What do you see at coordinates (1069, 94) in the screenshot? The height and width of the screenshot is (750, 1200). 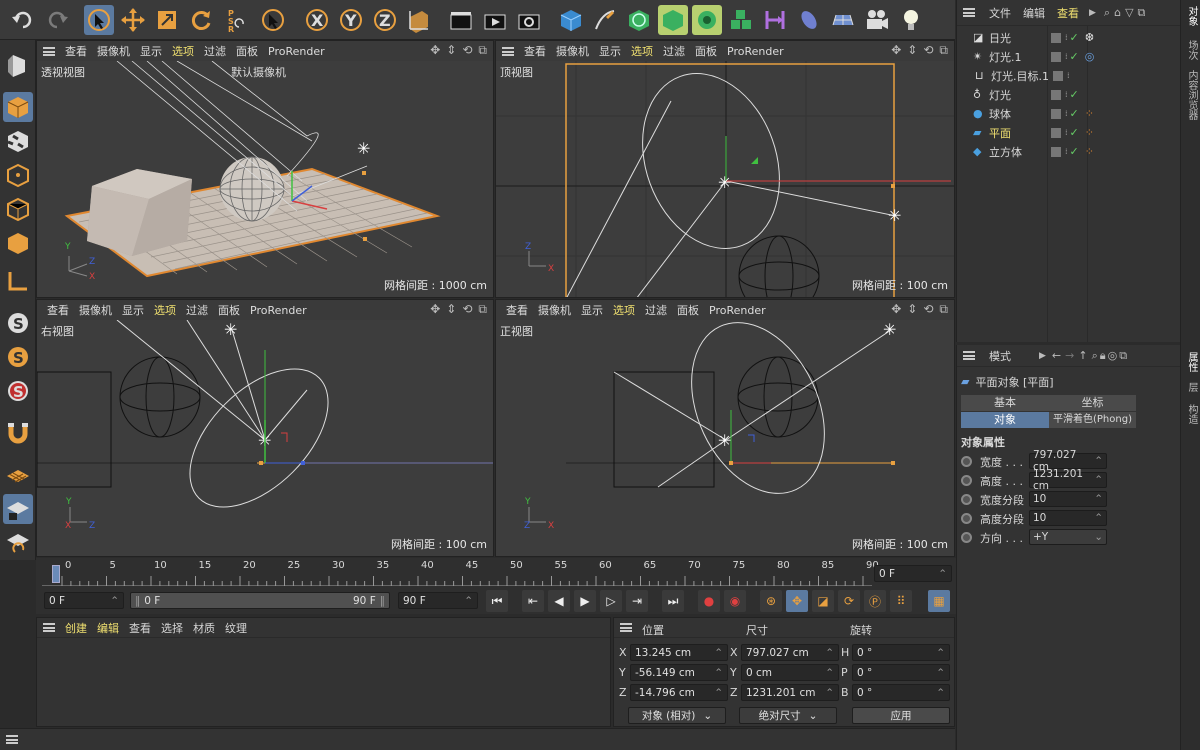 I see `object-row: ♁ 灯光 ⁞ ✓` at bounding box center [1069, 94].